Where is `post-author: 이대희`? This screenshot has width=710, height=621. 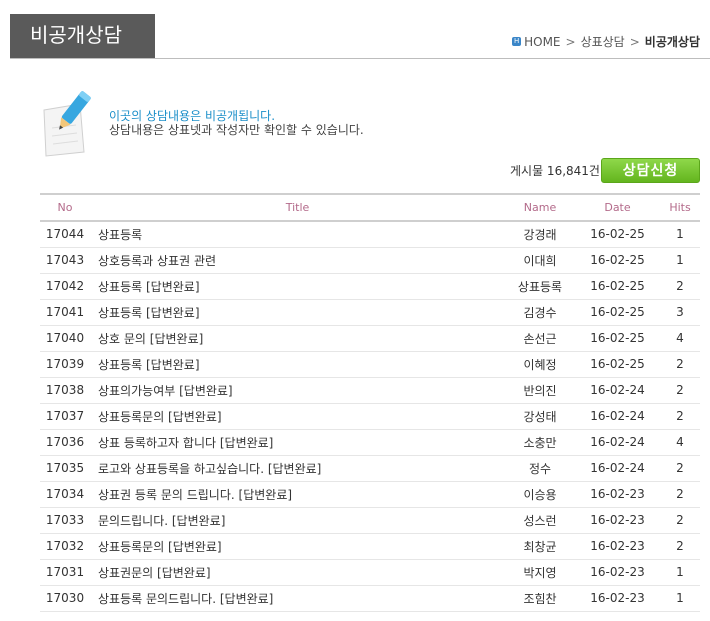 post-author: 이대희 is located at coordinates (540, 260).